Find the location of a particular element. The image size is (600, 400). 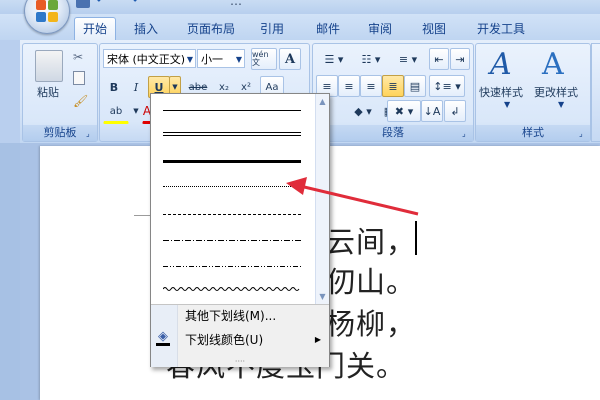

character-border-button: A is located at coordinates (290, 59).